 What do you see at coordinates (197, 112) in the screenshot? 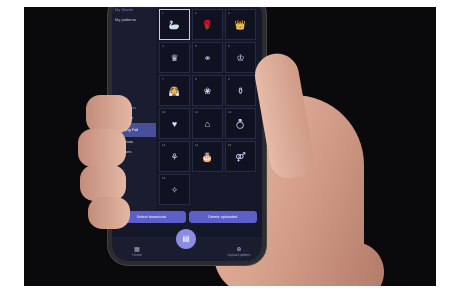
I see `pattern-cell-number: 11` at bounding box center [197, 112].